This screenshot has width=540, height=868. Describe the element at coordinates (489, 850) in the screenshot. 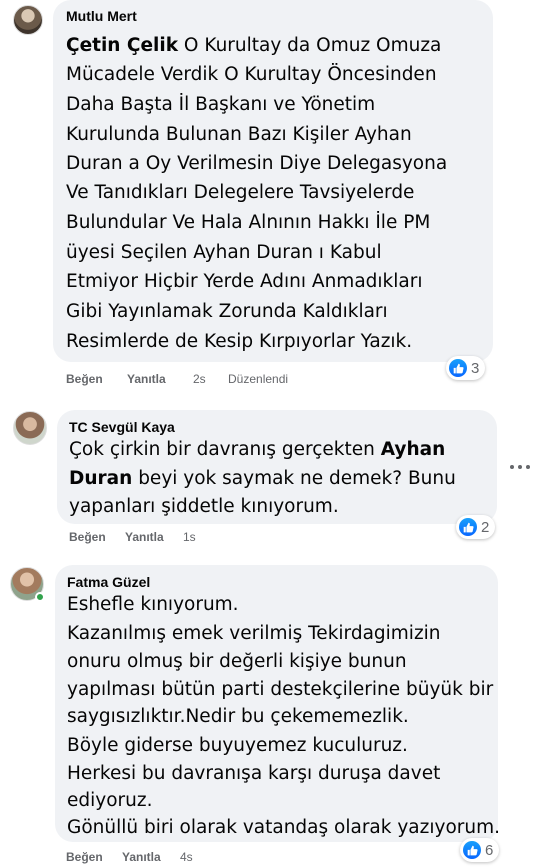

I see `reaction-count: 6` at that location.